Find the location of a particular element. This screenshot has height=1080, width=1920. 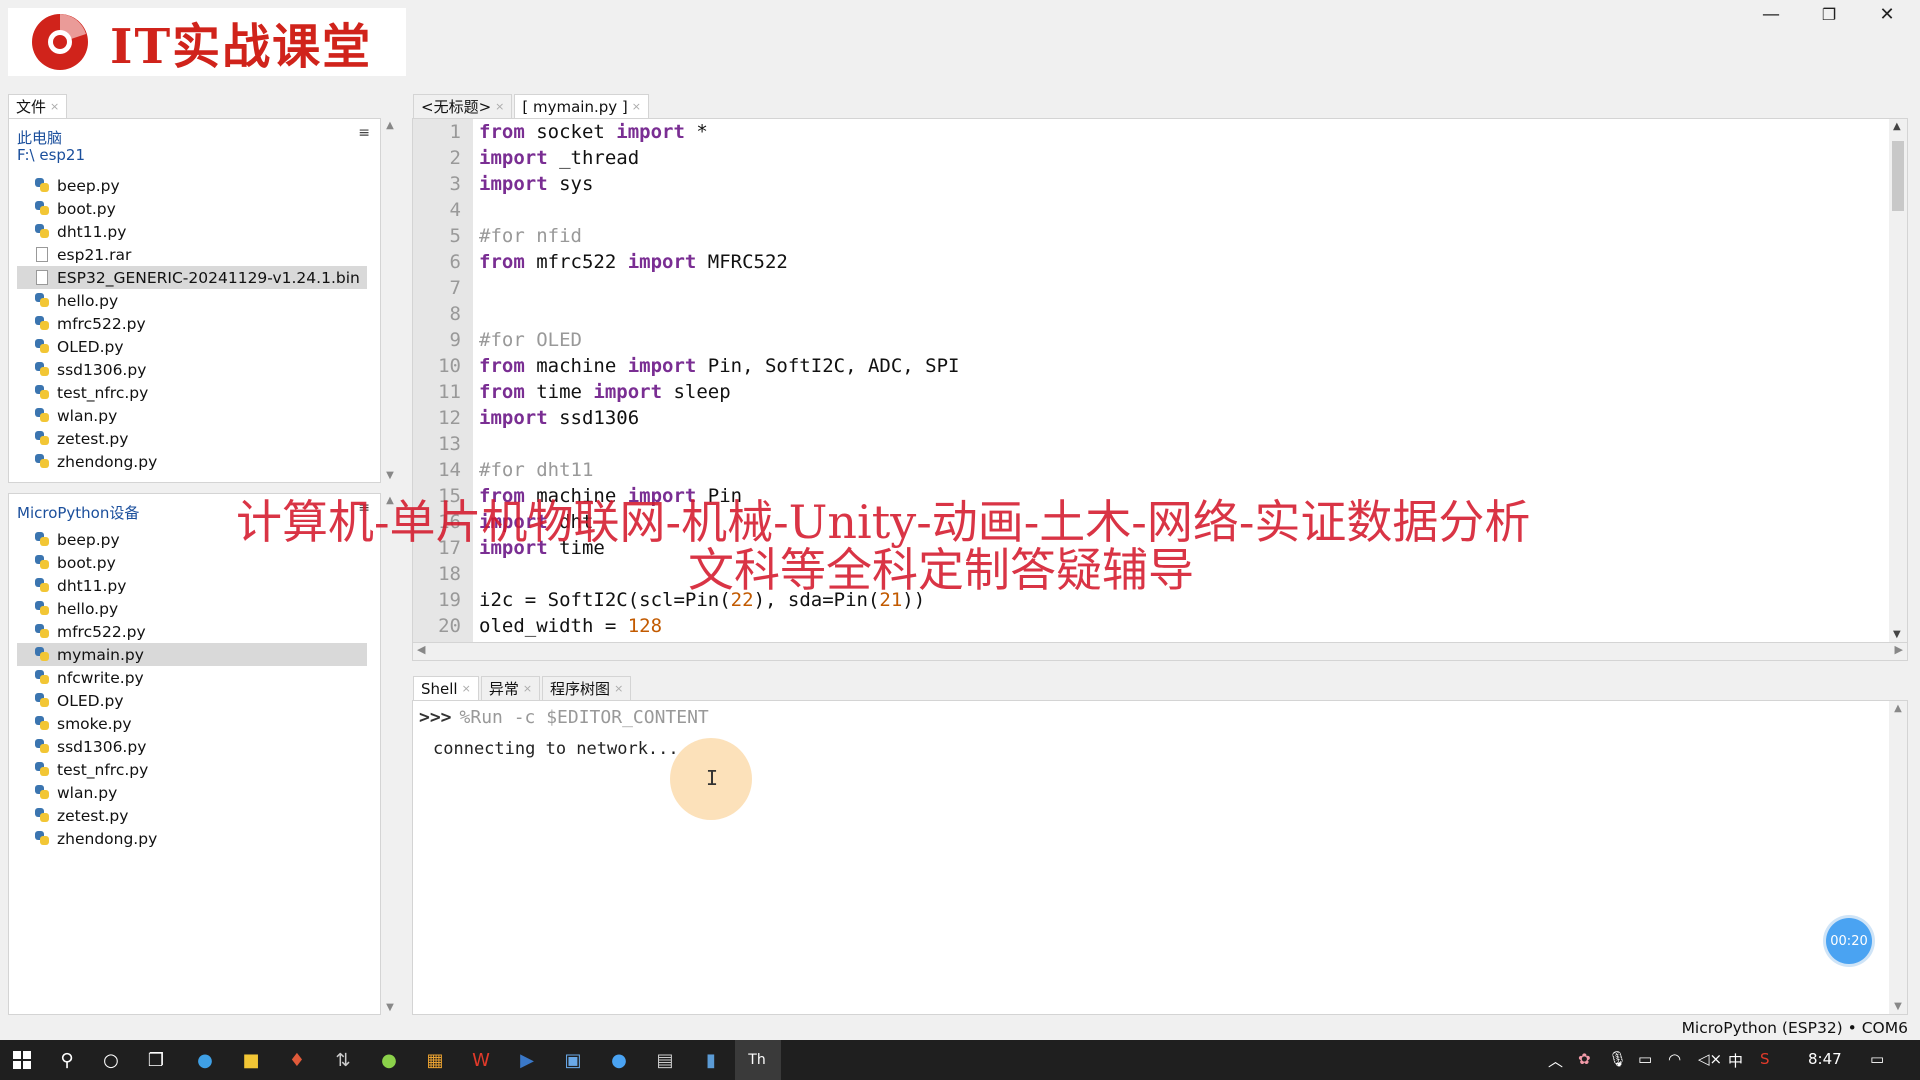

battery-icon: ▭ is located at coordinates (1645, 1059).